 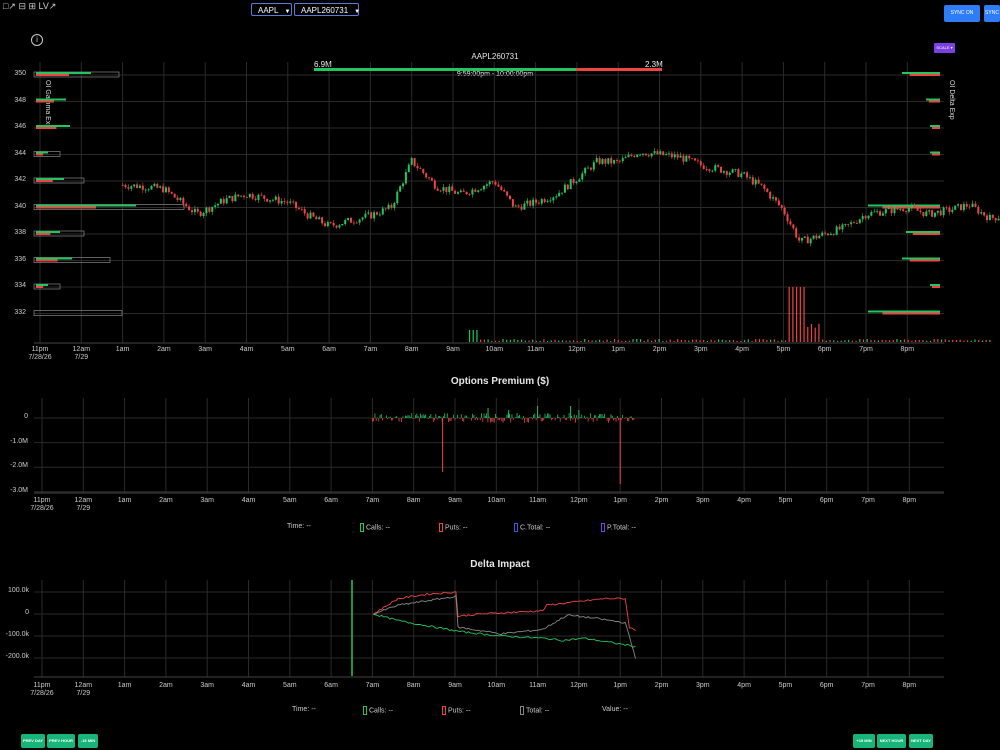 What do you see at coordinates (619, 69) in the screenshot?
I see `puts-total-bar` at bounding box center [619, 69].